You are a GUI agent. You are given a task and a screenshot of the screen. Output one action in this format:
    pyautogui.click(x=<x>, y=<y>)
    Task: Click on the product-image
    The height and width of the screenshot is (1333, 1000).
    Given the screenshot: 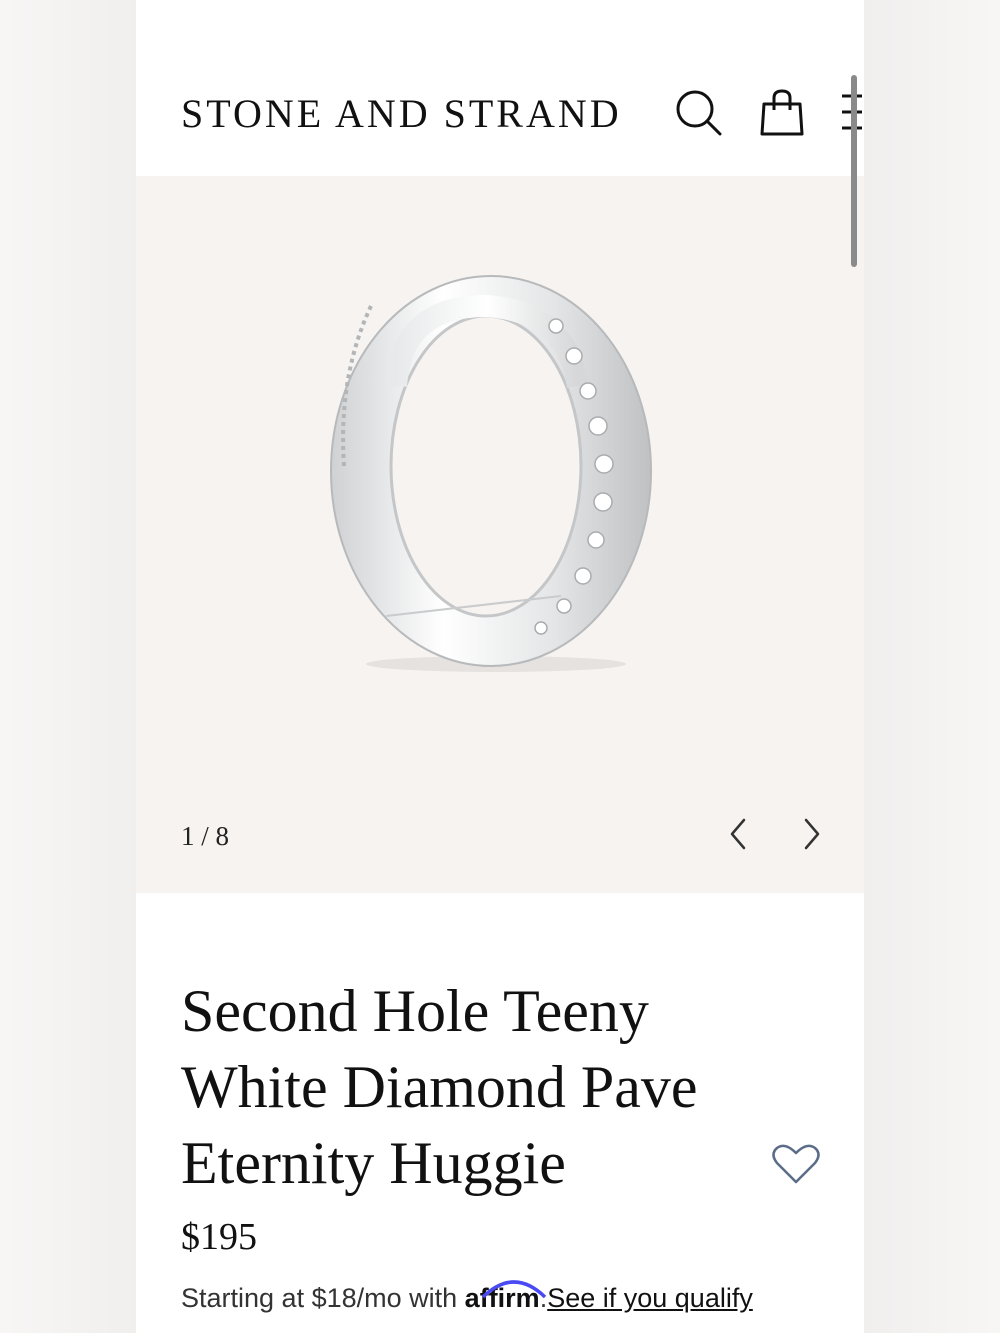 What is the action you would take?
    pyautogui.click(x=496, y=478)
    